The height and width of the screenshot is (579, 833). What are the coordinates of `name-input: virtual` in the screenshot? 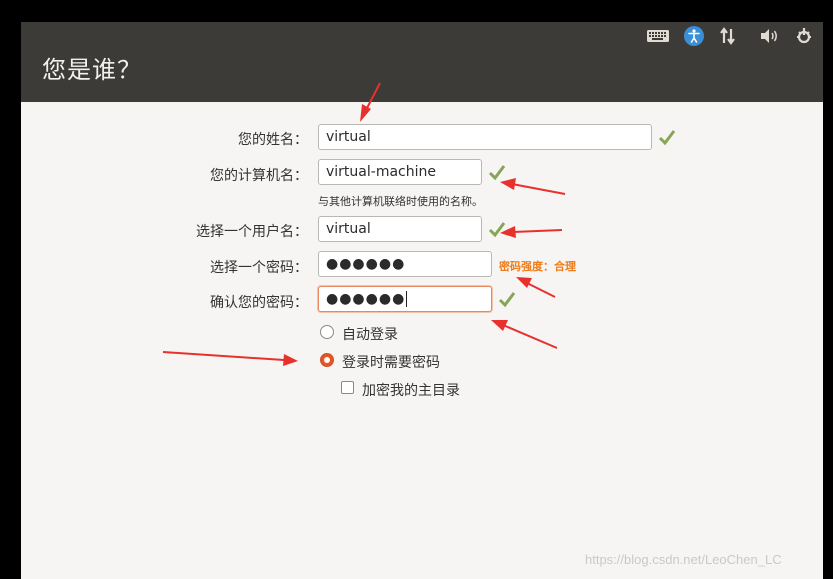 It's located at (485, 137).